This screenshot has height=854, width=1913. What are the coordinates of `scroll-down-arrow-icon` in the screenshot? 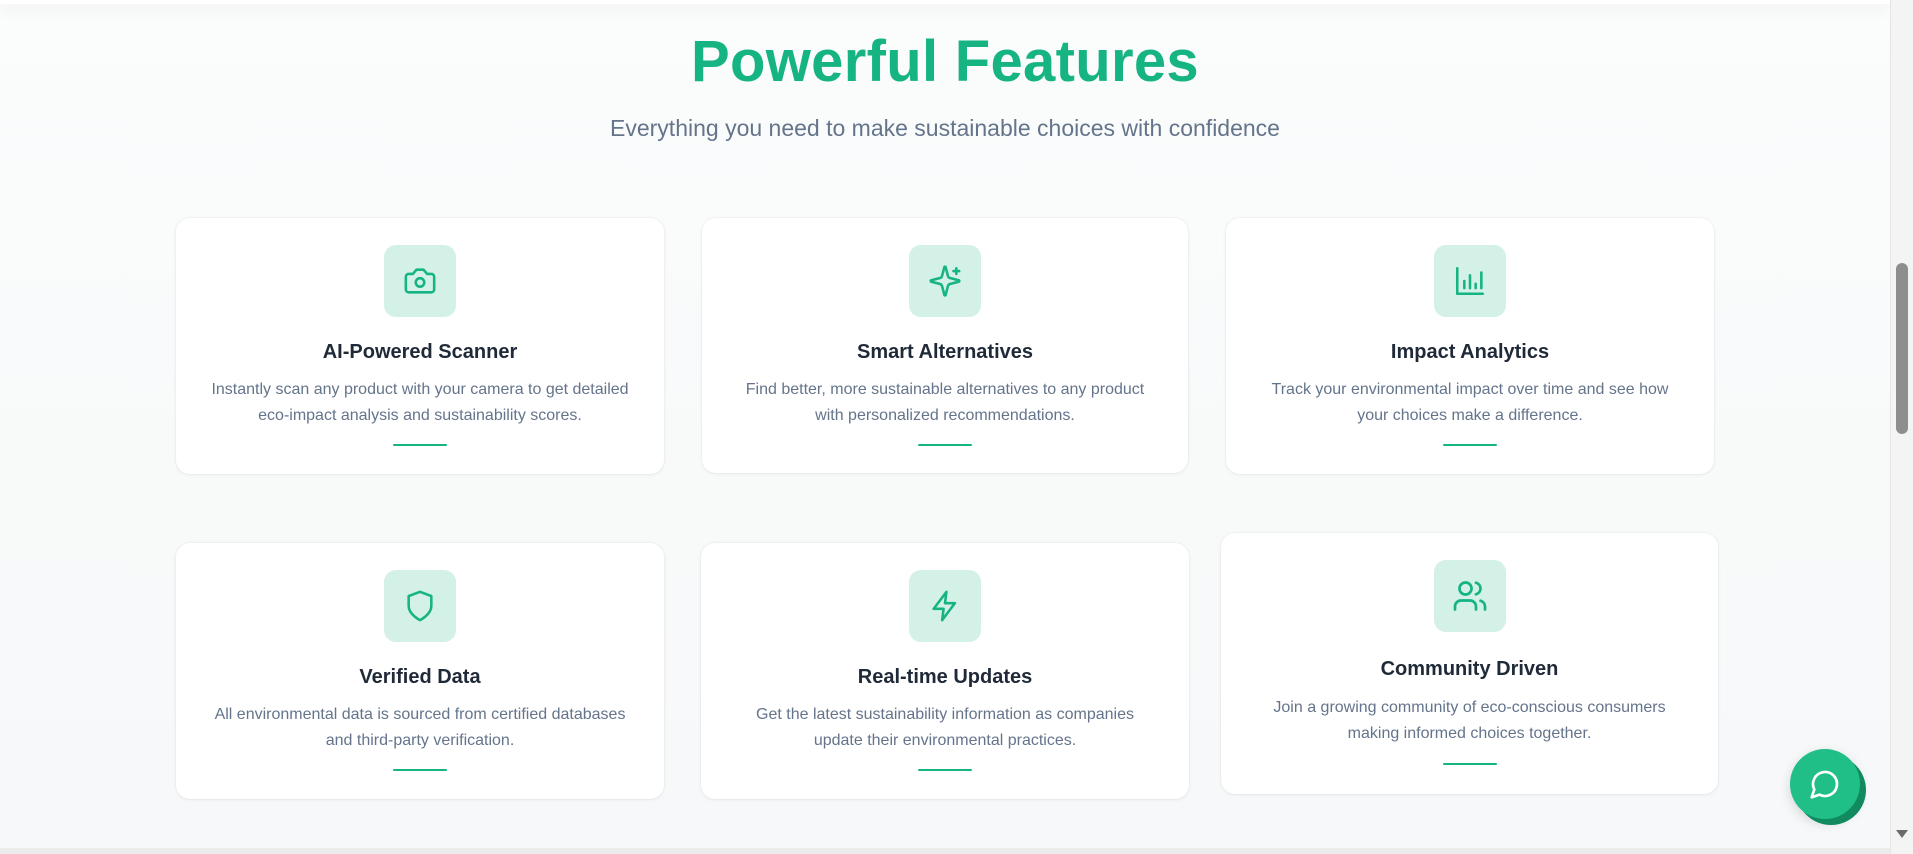 It's located at (1902, 834).